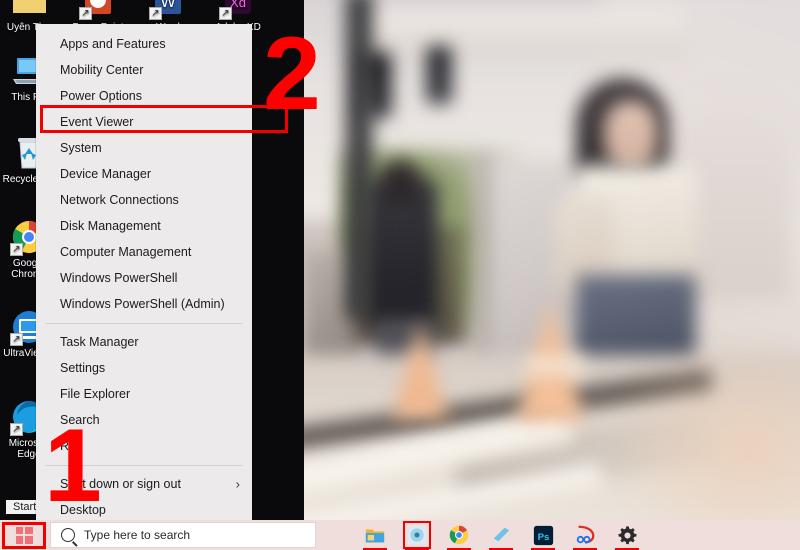 The width and height of the screenshot is (800, 550). I want to click on adobe-xd-icon: Xd ↗, so click(238, 10).